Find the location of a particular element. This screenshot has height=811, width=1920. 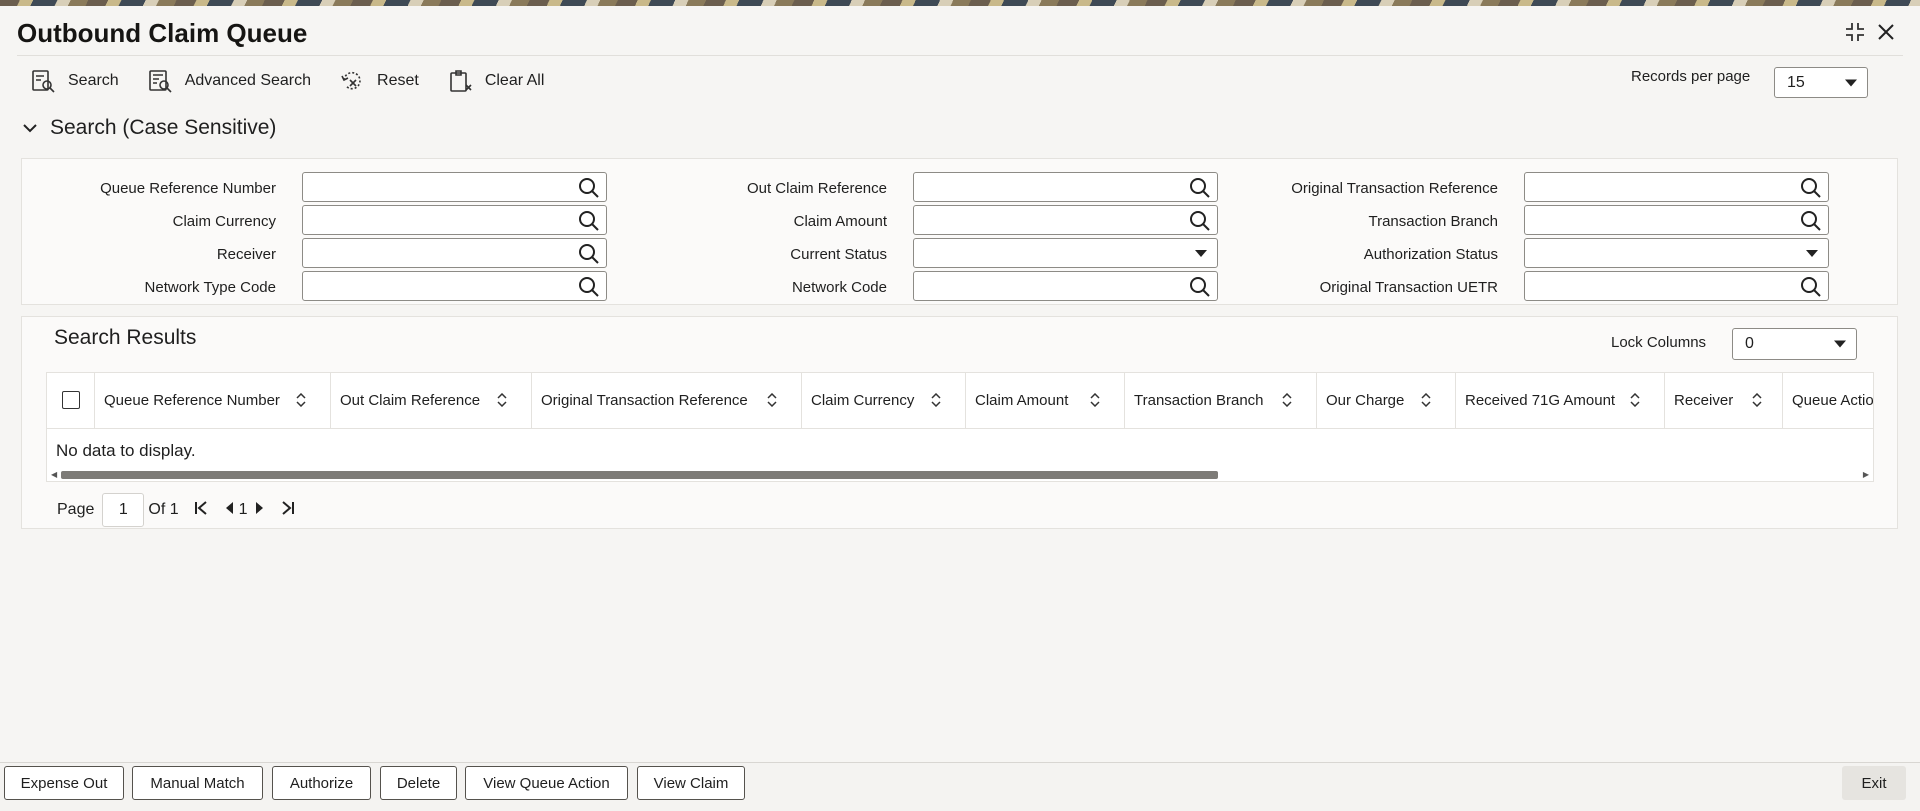

column-header-claim-currency: Claim Currency is located at coordinates (884, 400).